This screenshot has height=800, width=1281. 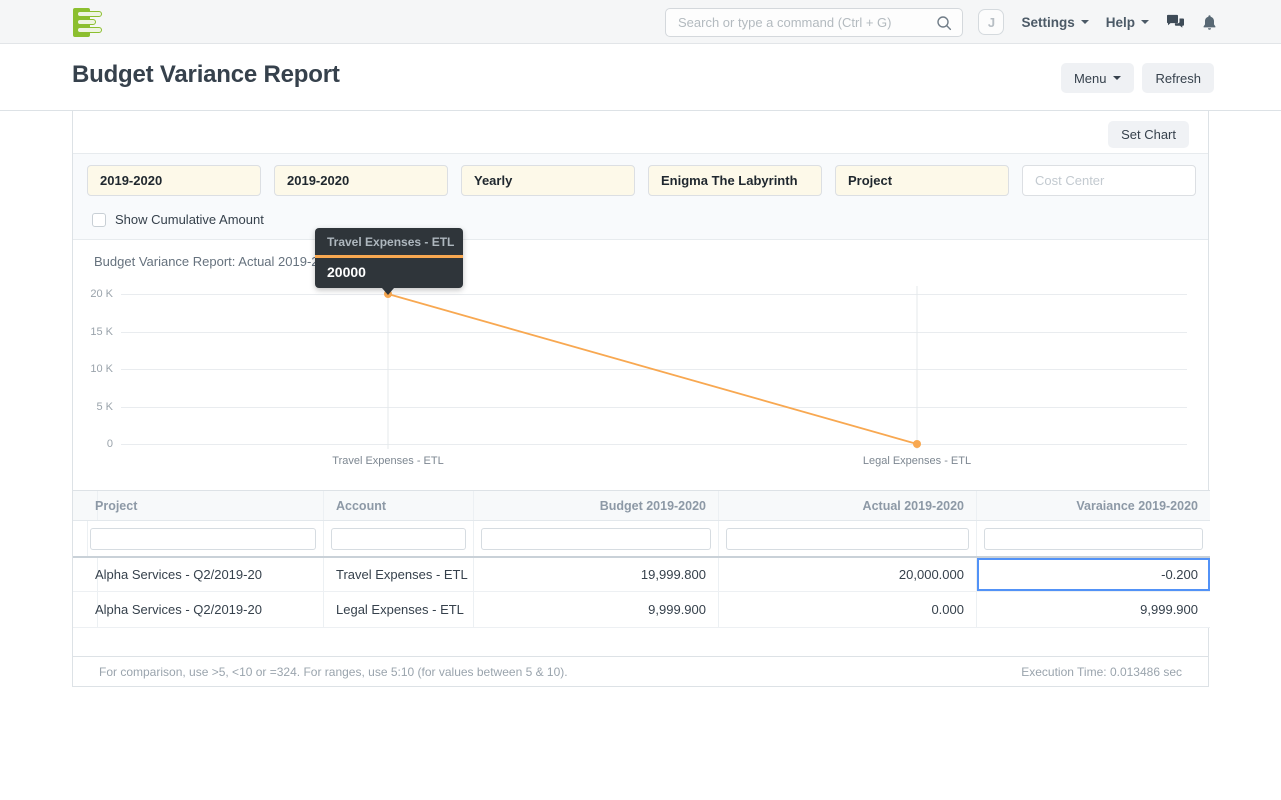 What do you see at coordinates (389, 243) in the screenshot?
I see `tooltip-title: Travel Expenses - ETL` at bounding box center [389, 243].